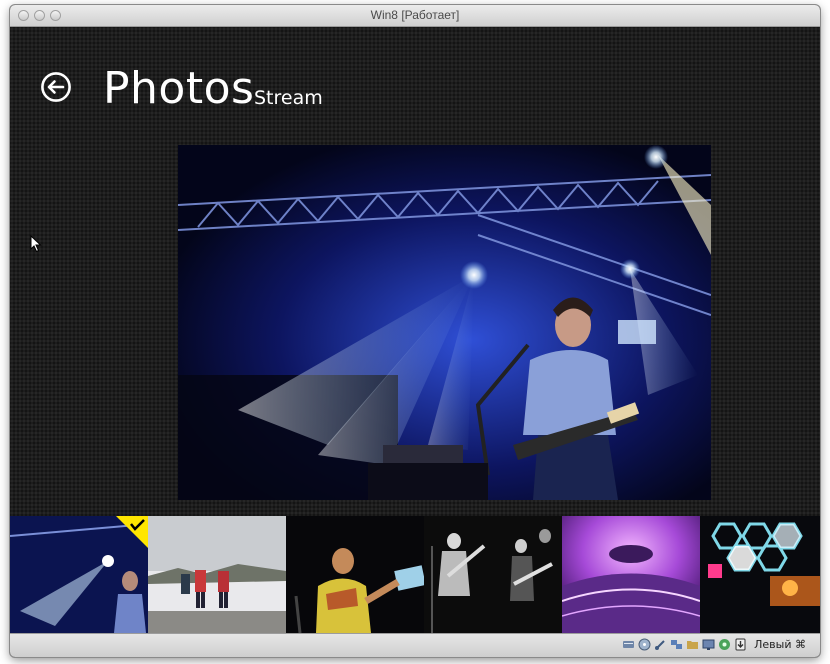 The height and width of the screenshot is (664, 830). What do you see at coordinates (708, 644) in the screenshot?
I see `display-icon` at bounding box center [708, 644].